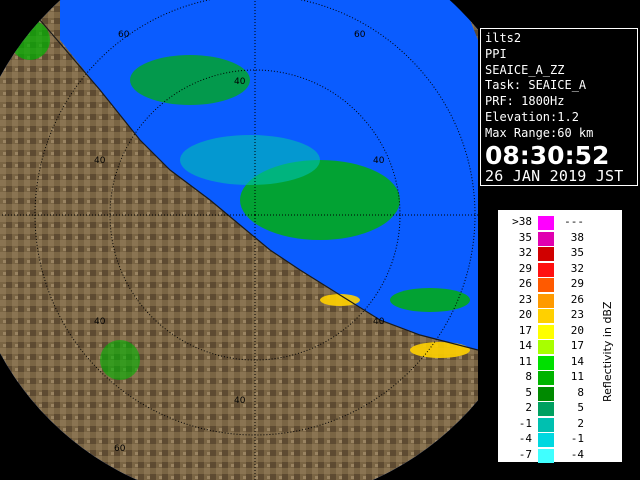  What do you see at coordinates (580, 392) in the screenshot?
I see `legend-upper-bound: 8` at bounding box center [580, 392].